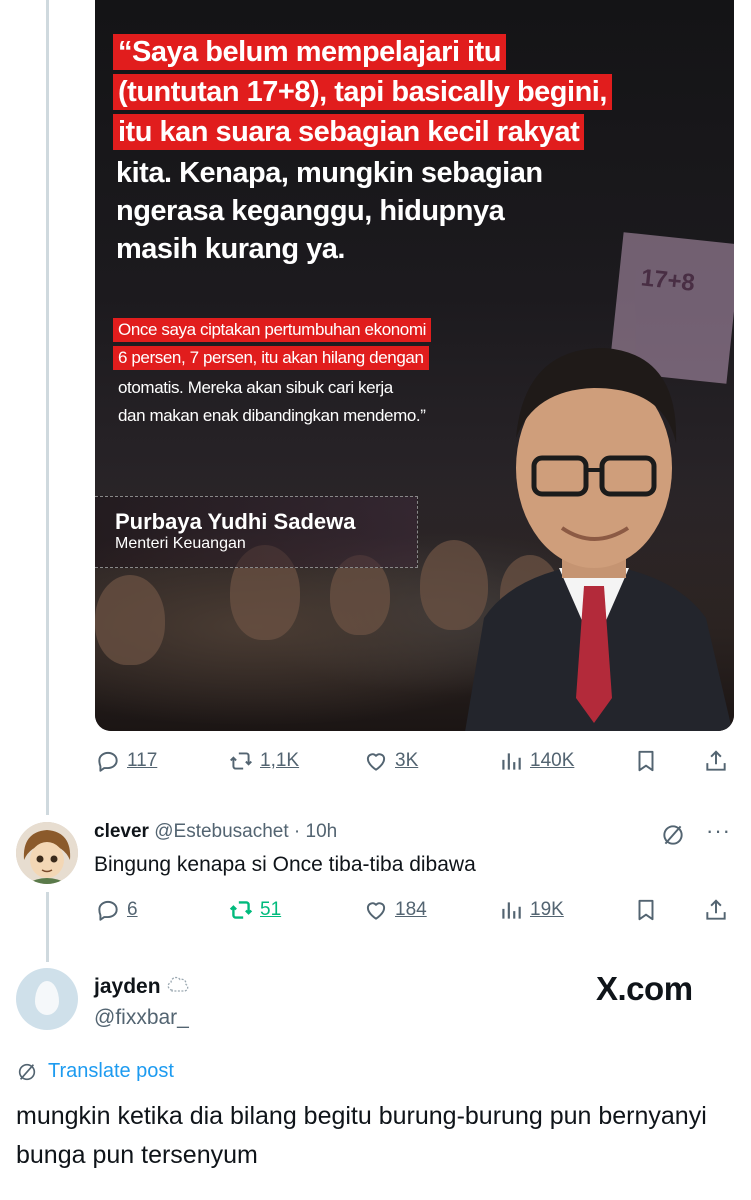 The width and height of the screenshot is (751, 1200). What do you see at coordinates (547, 909) in the screenshot?
I see `views-count: 19K` at bounding box center [547, 909].